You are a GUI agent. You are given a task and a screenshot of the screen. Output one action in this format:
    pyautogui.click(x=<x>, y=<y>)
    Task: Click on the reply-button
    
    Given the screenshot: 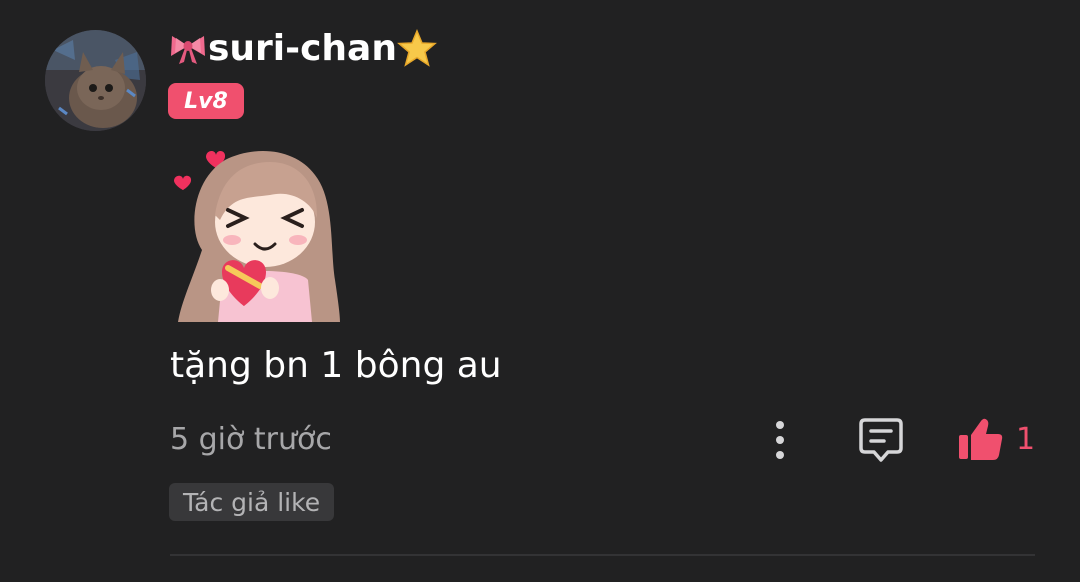 What is the action you would take?
    pyautogui.click(x=881, y=440)
    